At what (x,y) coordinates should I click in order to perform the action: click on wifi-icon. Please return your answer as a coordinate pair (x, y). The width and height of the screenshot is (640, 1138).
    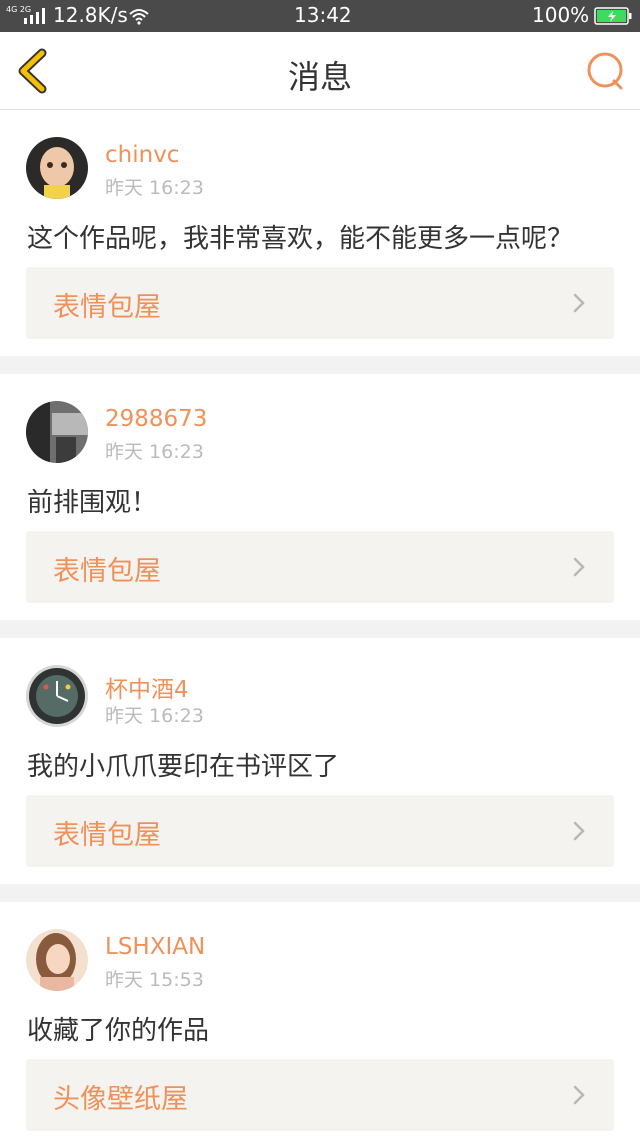
    Looking at the image, I should click on (139, 17).